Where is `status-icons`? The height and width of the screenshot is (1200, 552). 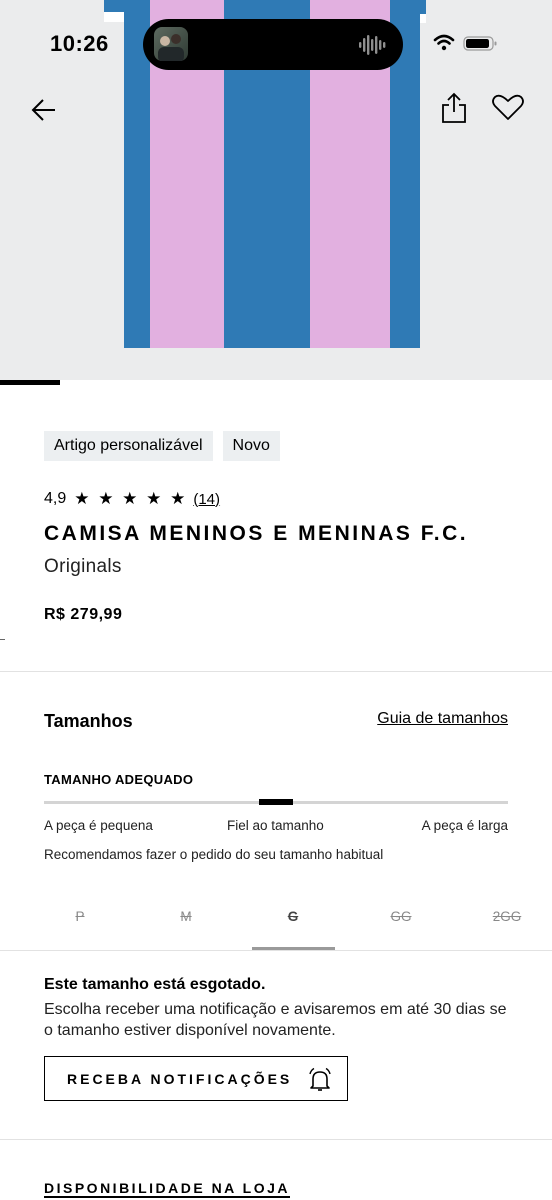
status-icons is located at coordinates (465, 42).